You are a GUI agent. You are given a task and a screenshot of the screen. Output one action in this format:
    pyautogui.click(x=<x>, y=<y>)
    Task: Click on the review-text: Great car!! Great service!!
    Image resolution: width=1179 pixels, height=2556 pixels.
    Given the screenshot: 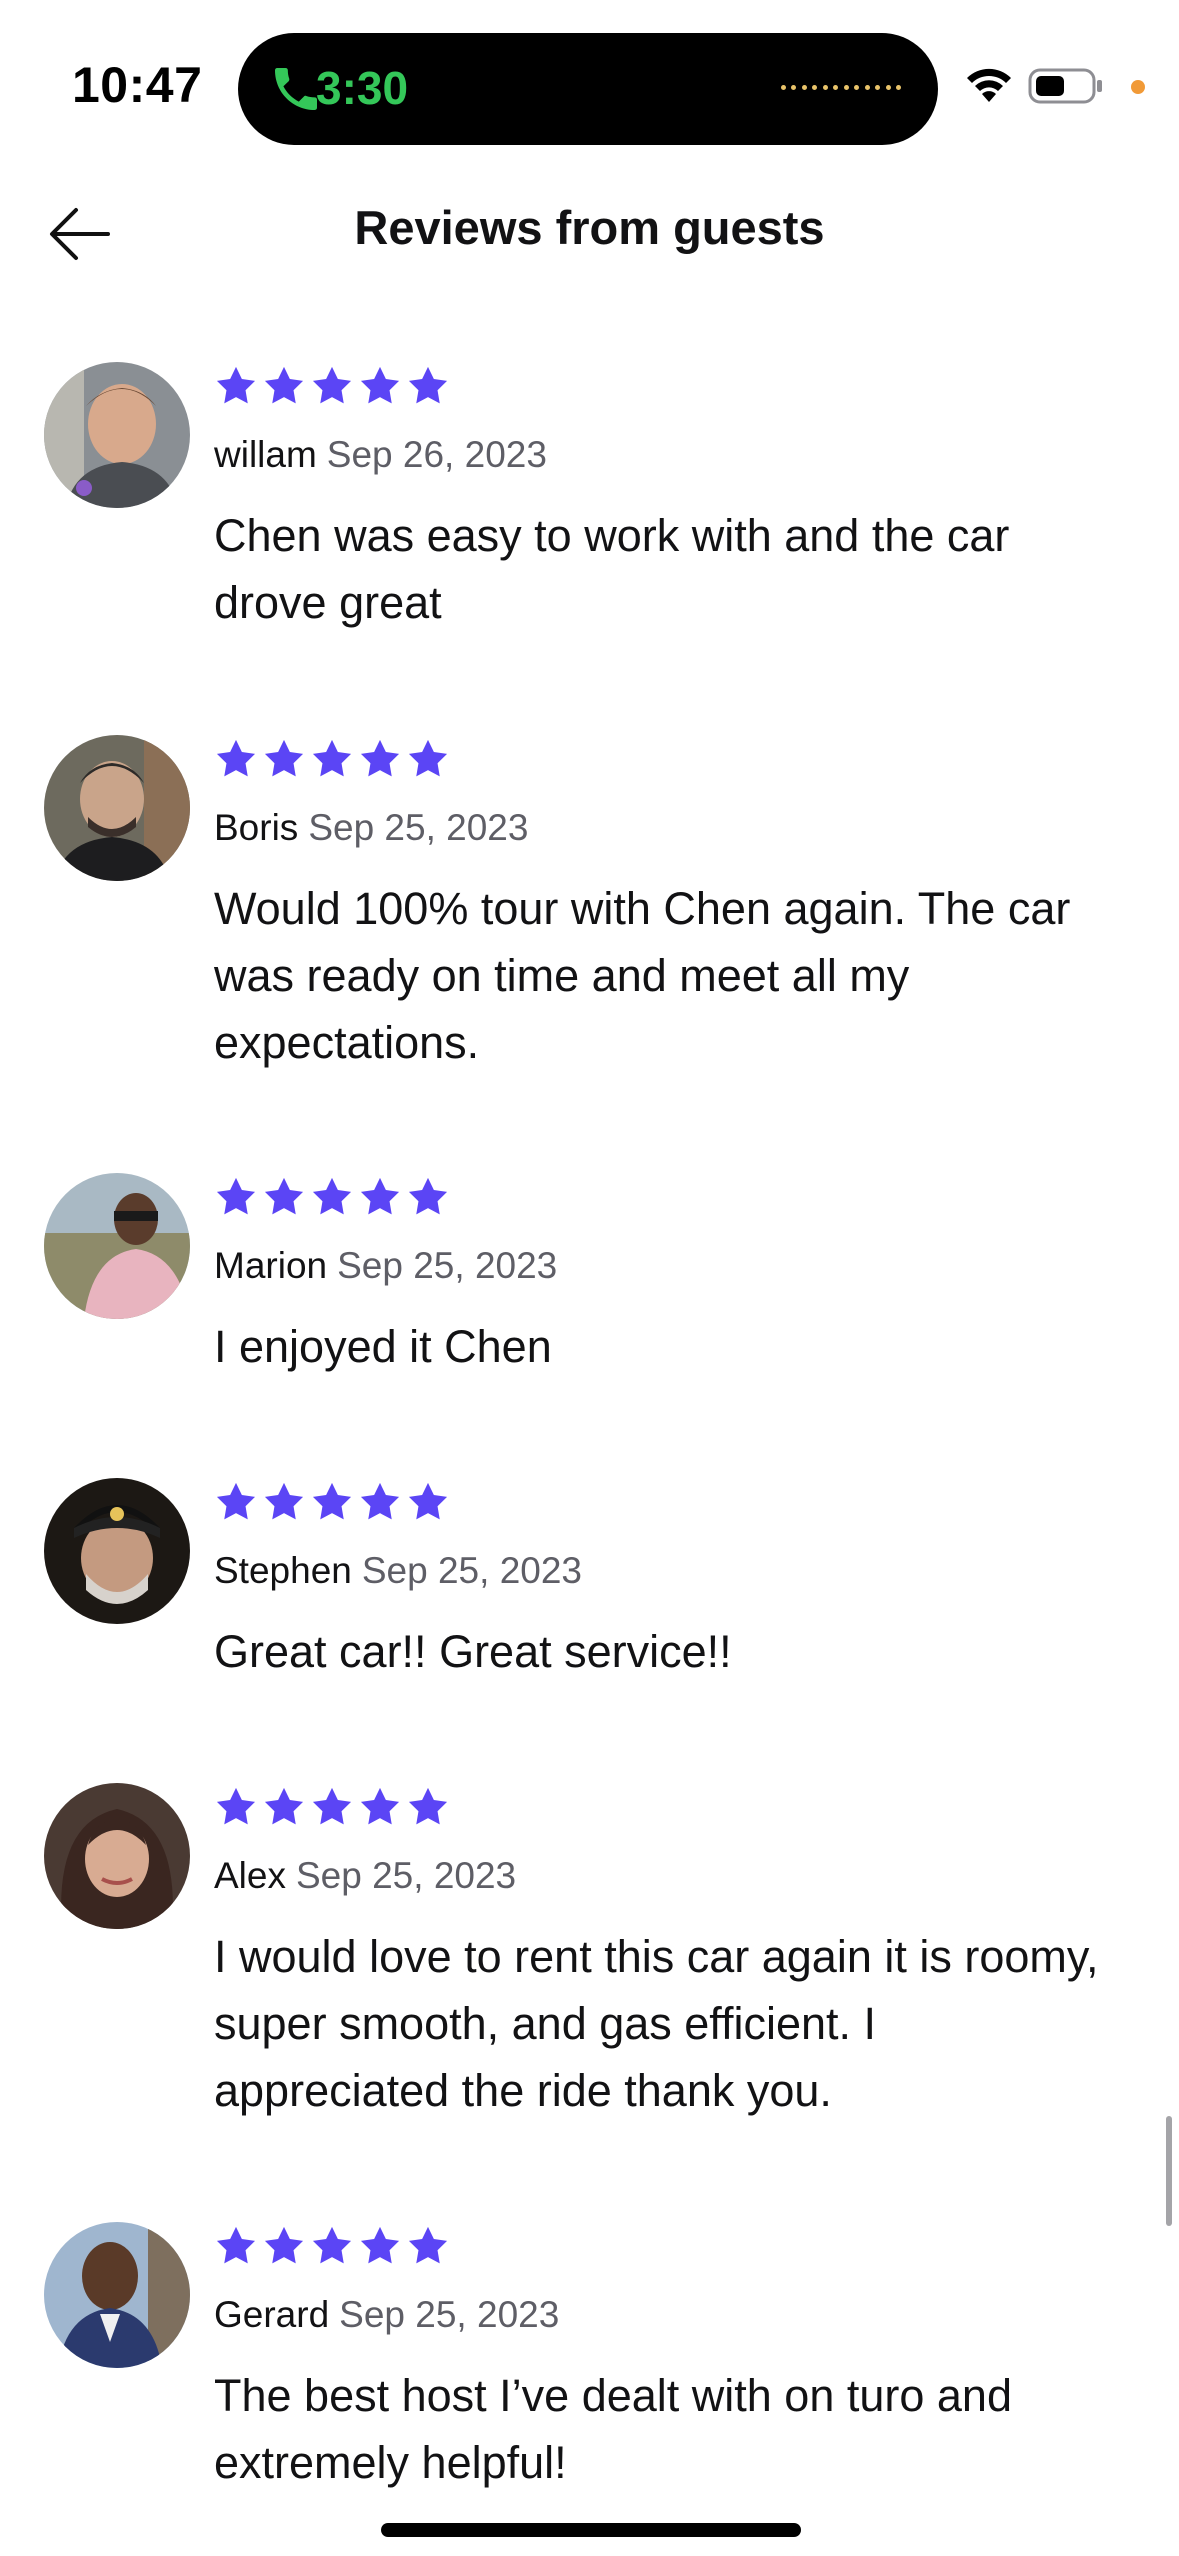 What is the action you would take?
    pyautogui.click(x=473, y=1651)
    